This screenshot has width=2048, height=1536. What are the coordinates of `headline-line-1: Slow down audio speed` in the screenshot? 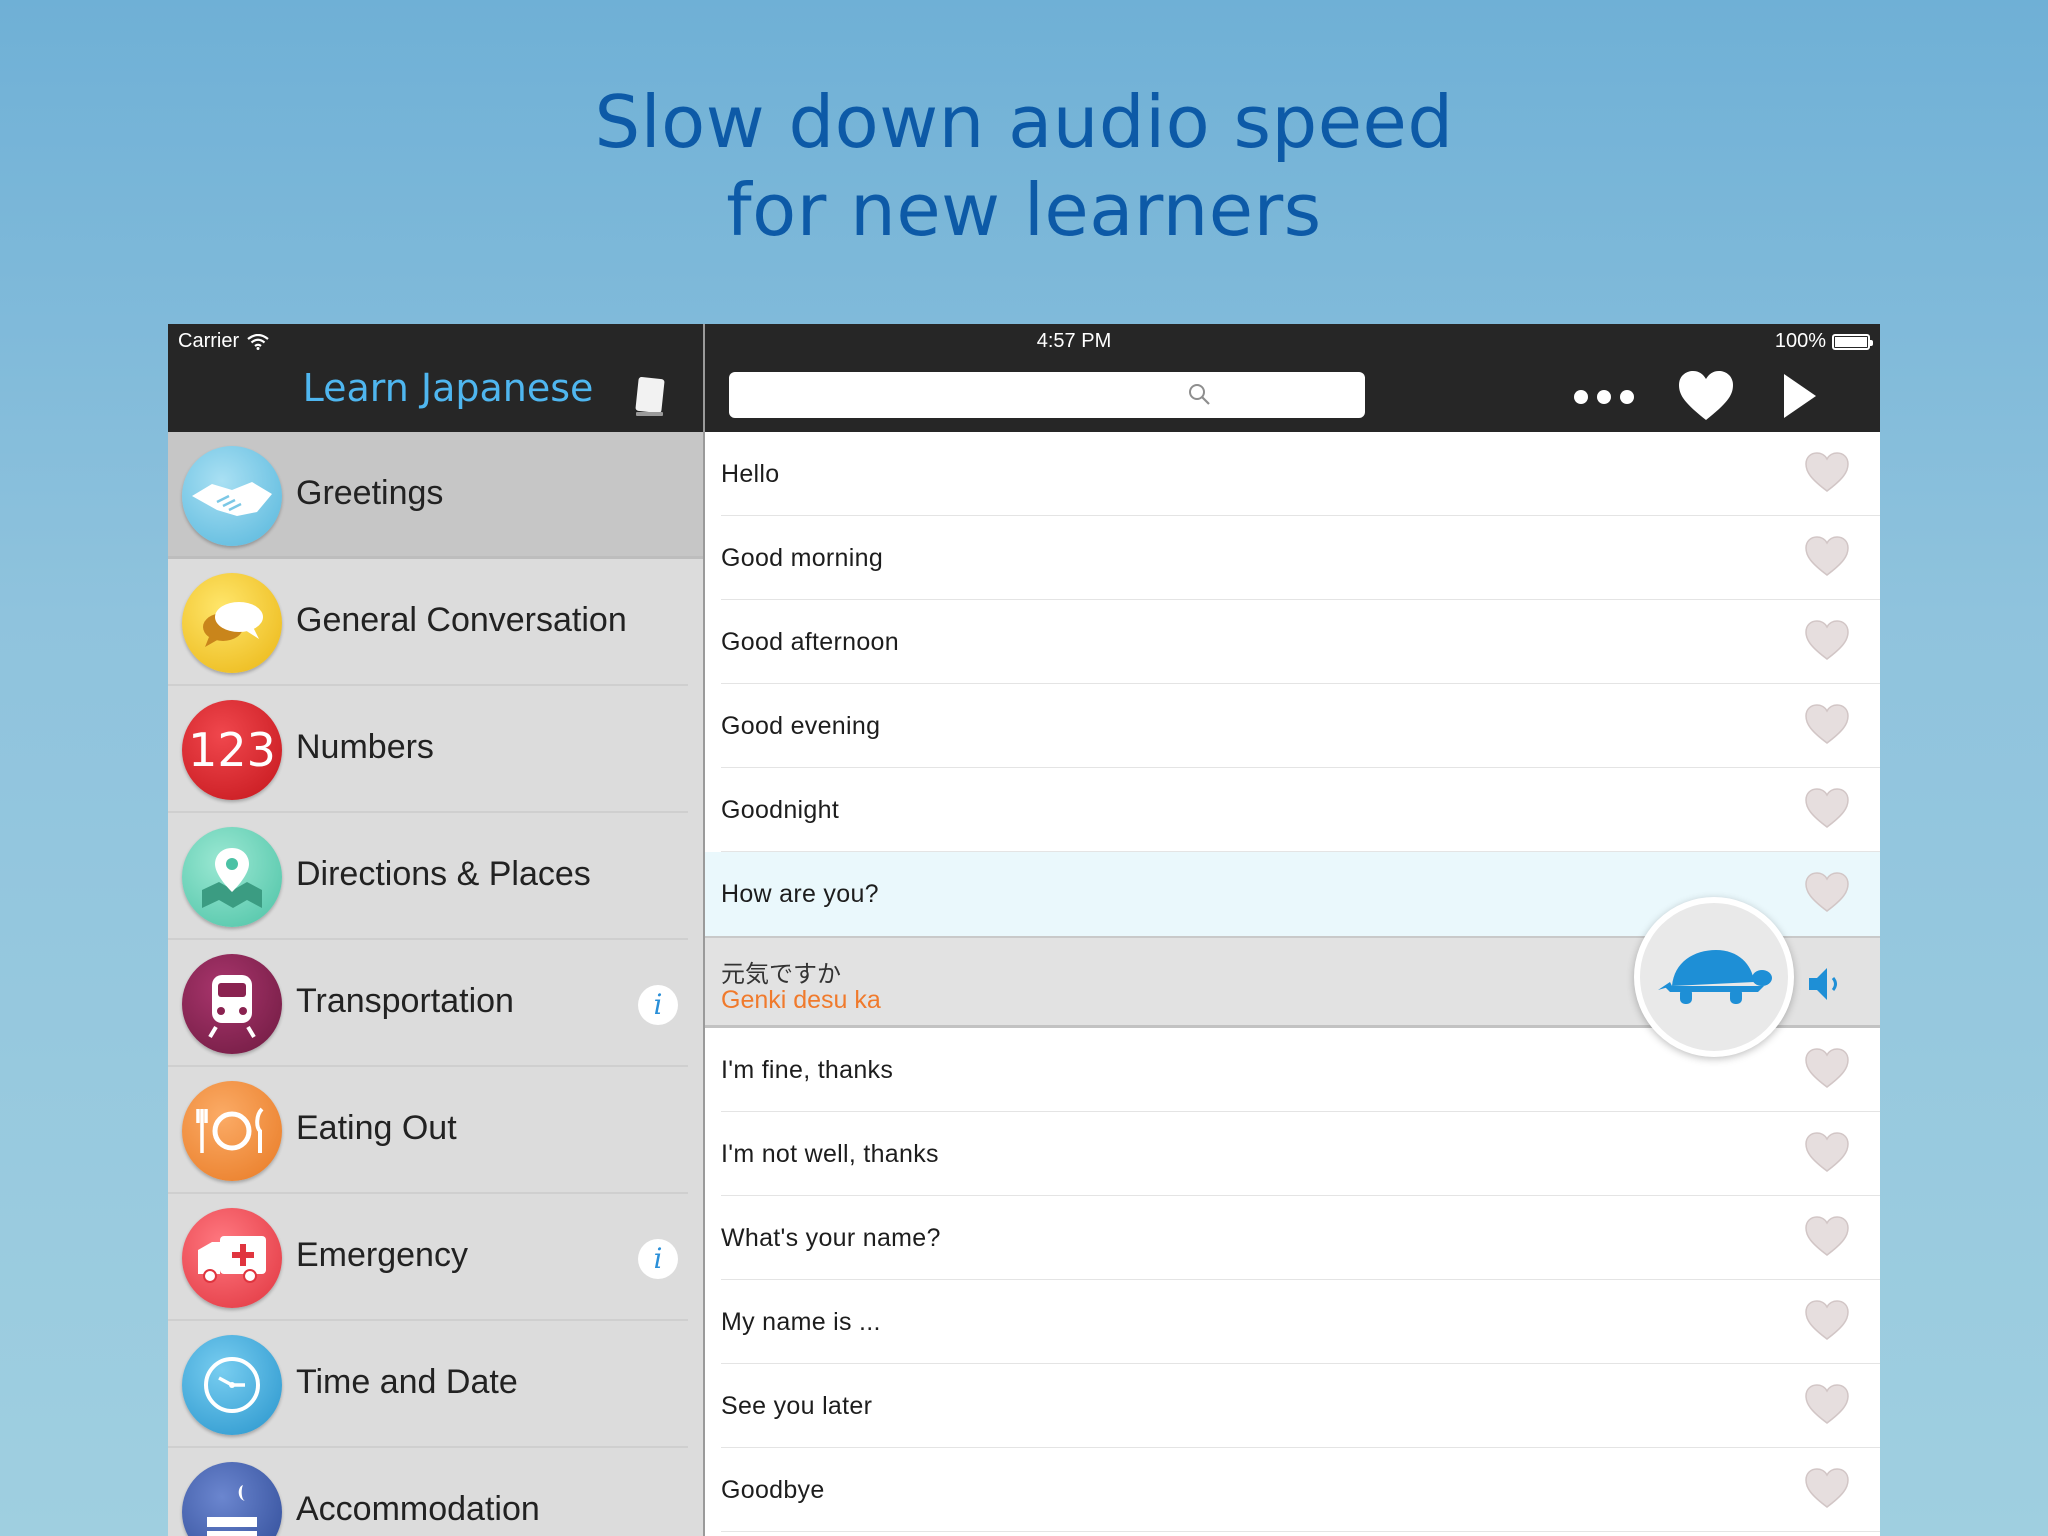 It's located at (1024, 122).